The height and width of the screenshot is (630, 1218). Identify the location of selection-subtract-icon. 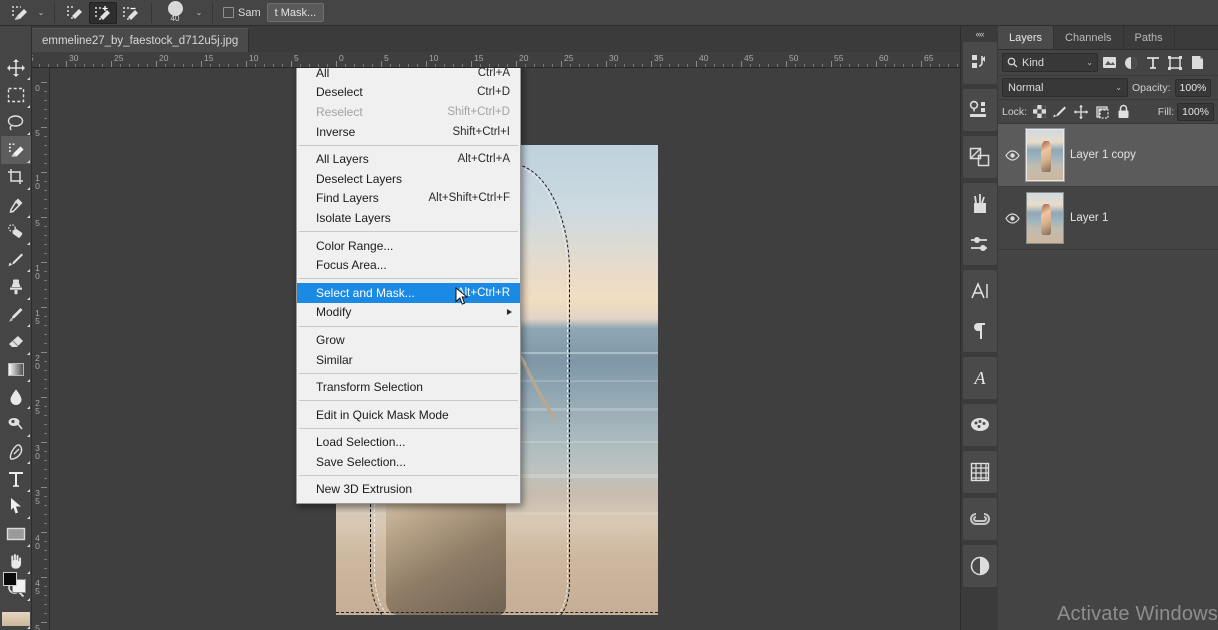
(131, 13).